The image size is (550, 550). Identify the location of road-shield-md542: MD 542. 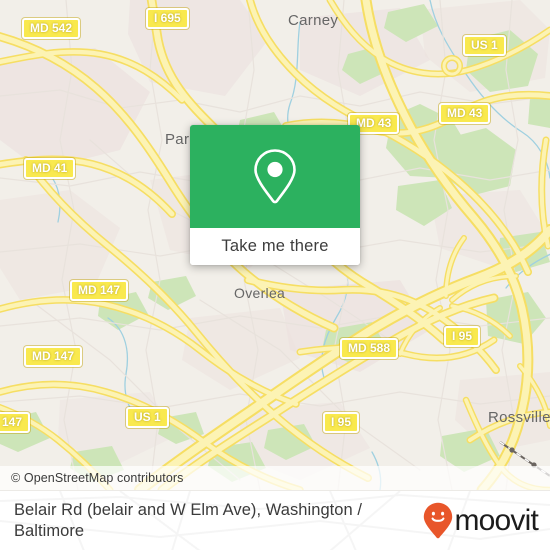
(51, 28).